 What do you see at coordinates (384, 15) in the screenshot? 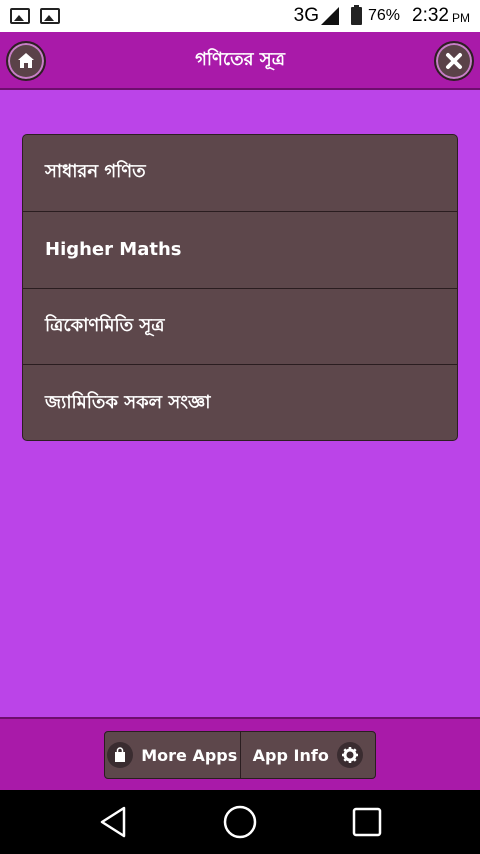
I see `battery-percent: 76%` at bounding box center [384, 15].